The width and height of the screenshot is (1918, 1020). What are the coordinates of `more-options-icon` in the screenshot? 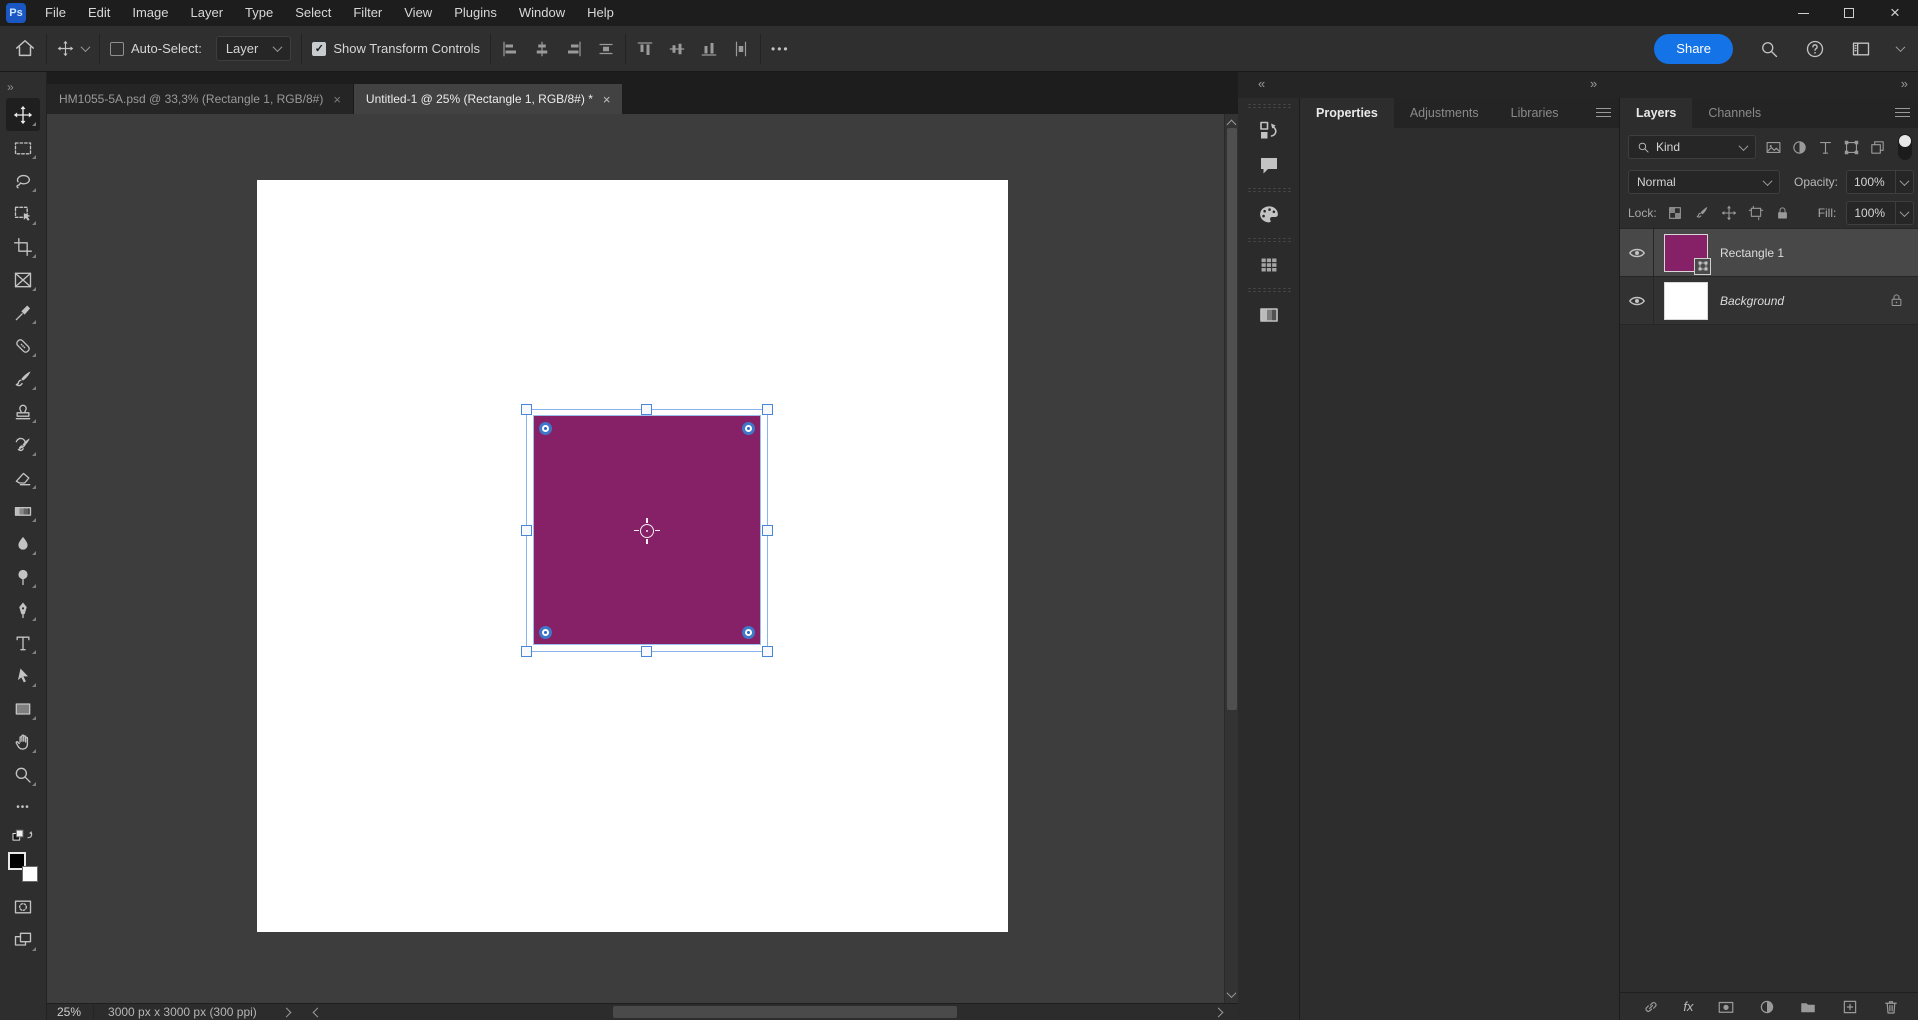 It's located at (780, 49).